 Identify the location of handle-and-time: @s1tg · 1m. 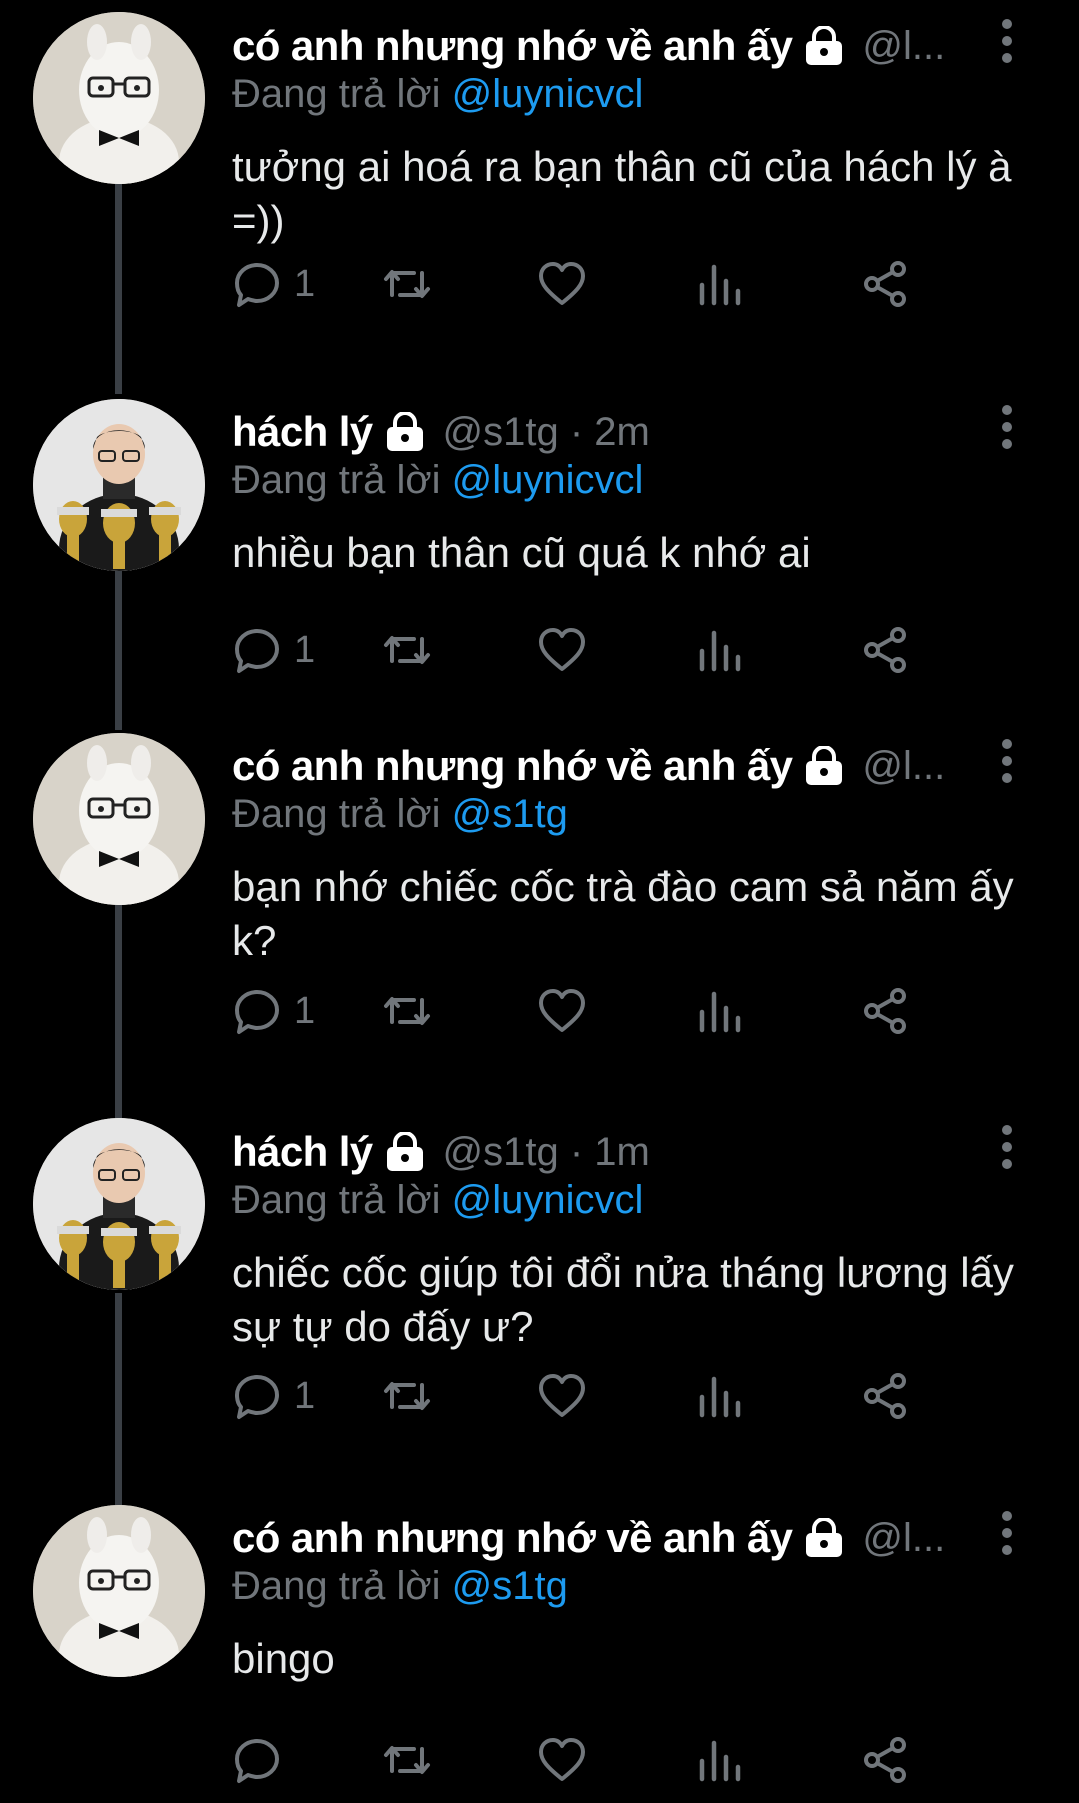
(546, 1152).